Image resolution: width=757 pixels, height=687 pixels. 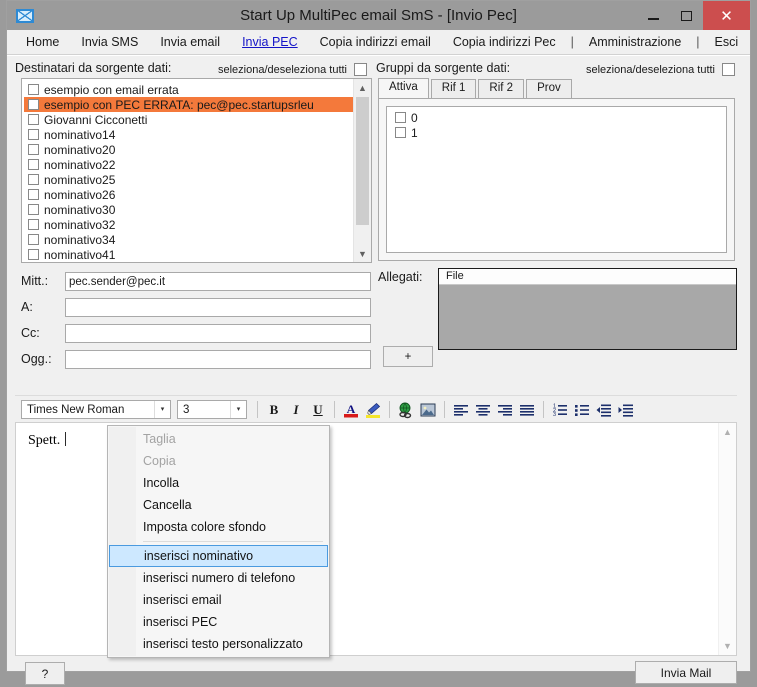 I want to click on editor-scrollbar: ▲ ▼, so click(x=727, y=539).